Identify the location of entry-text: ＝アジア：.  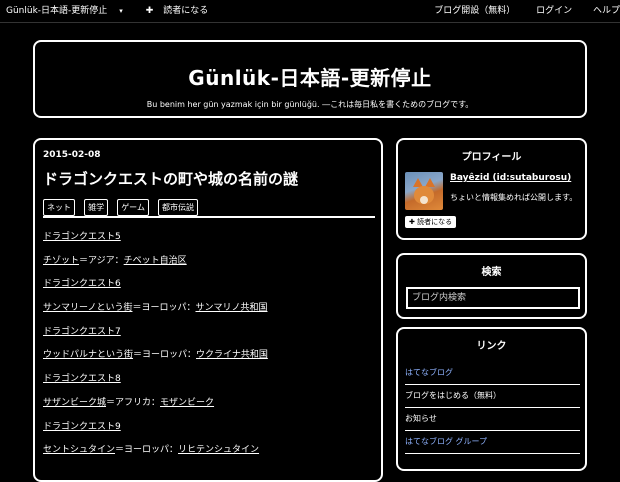
(101, 260).